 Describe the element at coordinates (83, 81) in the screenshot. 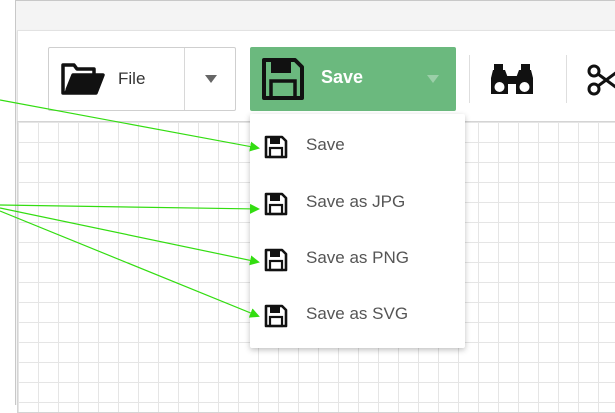

I see `folder-open-icon` at that location.